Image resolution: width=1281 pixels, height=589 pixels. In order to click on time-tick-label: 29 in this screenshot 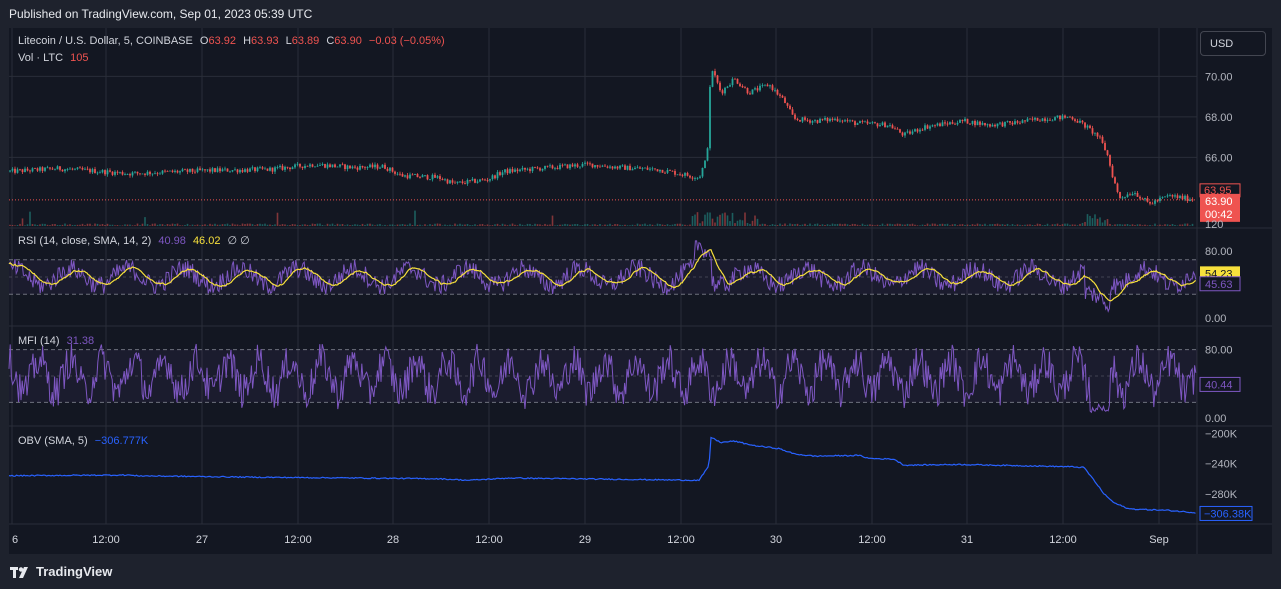, I will do `click(585, 540)`.